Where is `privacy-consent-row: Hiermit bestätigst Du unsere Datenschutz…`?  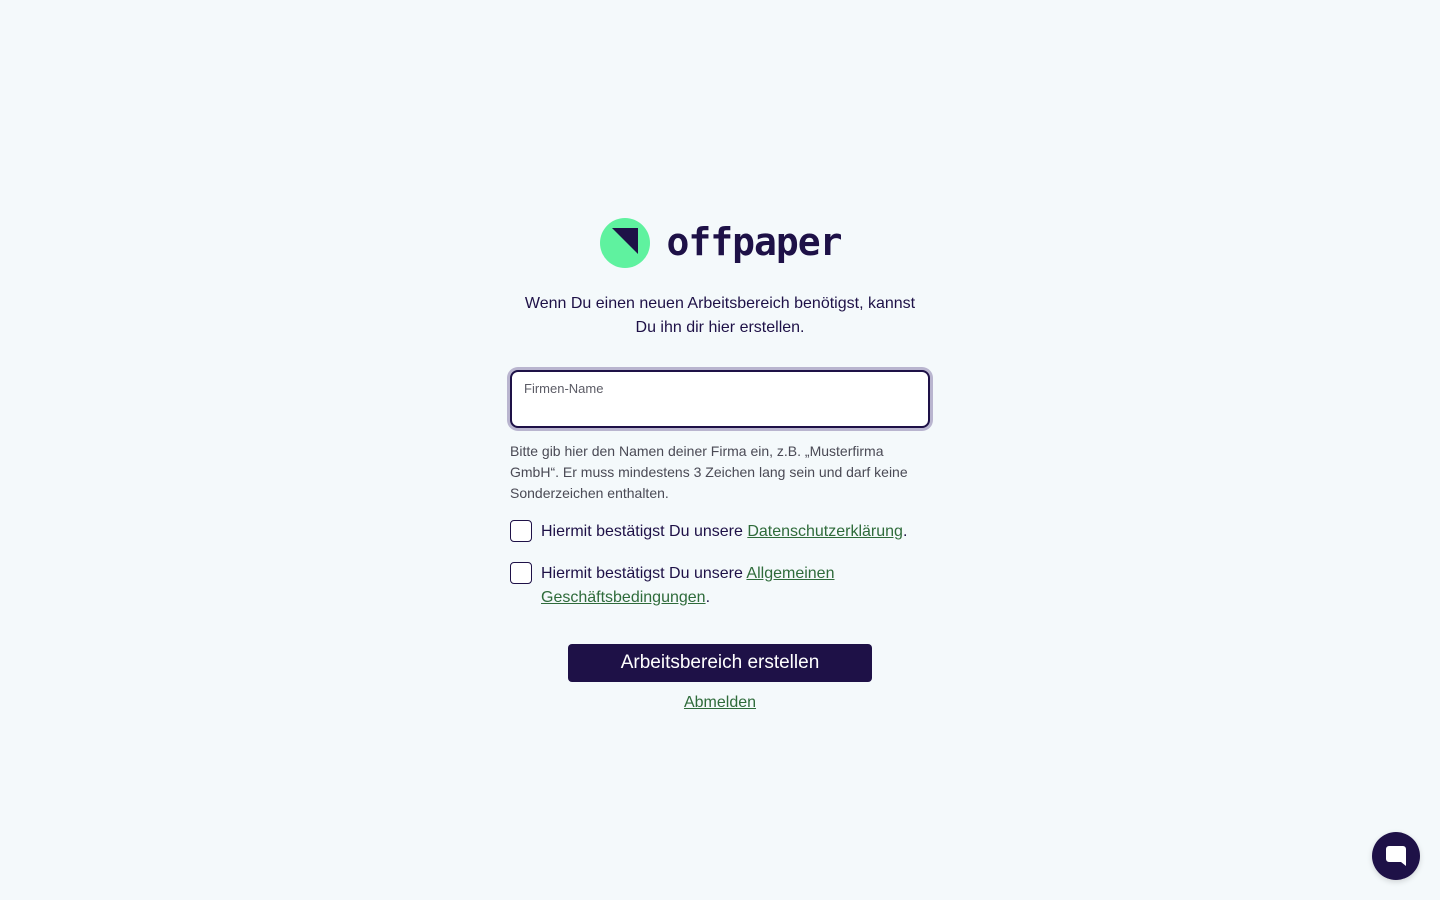
privacy-consent-row: Hiermit bestätigst Du unsere Datenschutz… is located at coordinates (720, 532).